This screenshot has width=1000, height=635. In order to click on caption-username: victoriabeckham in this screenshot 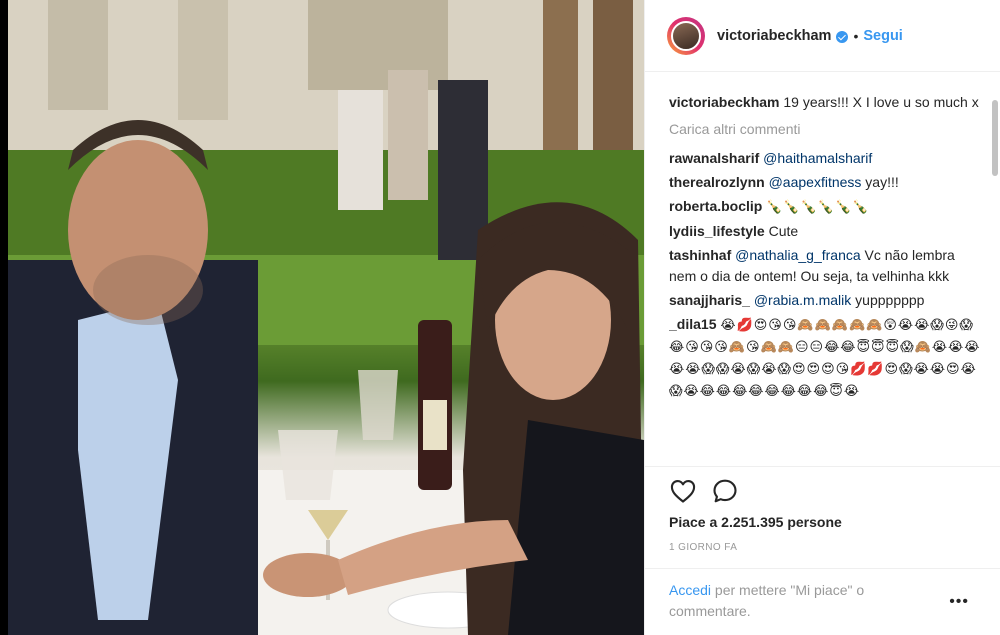, I will do `click(724, 102)`.